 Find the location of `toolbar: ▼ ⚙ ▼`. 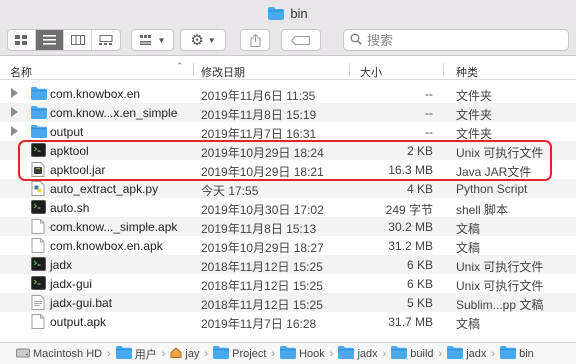

toolbar: ▼ ⚙ ▼ is located at coordinates (288, 41).